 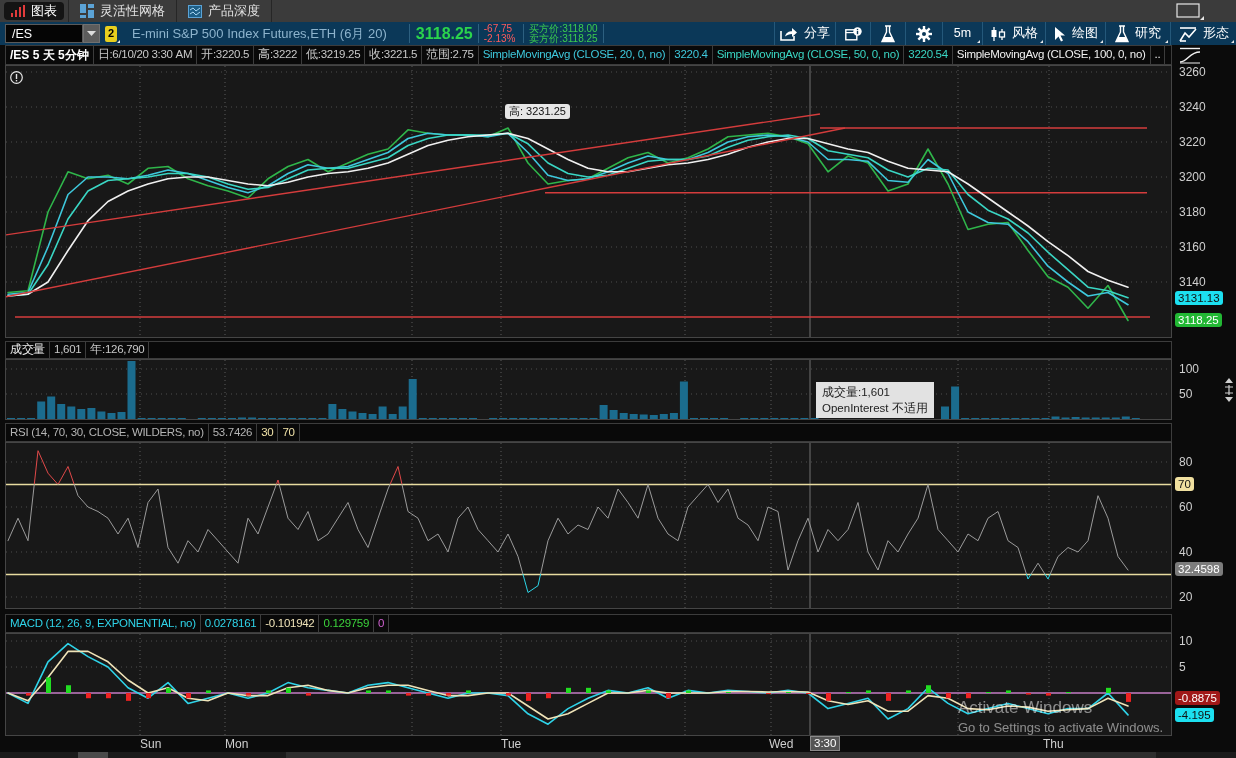 What do you see at coordinates (1189, 369) in the screenshot?
I see `axis-label: 100` at bounding box center [1189, 369].